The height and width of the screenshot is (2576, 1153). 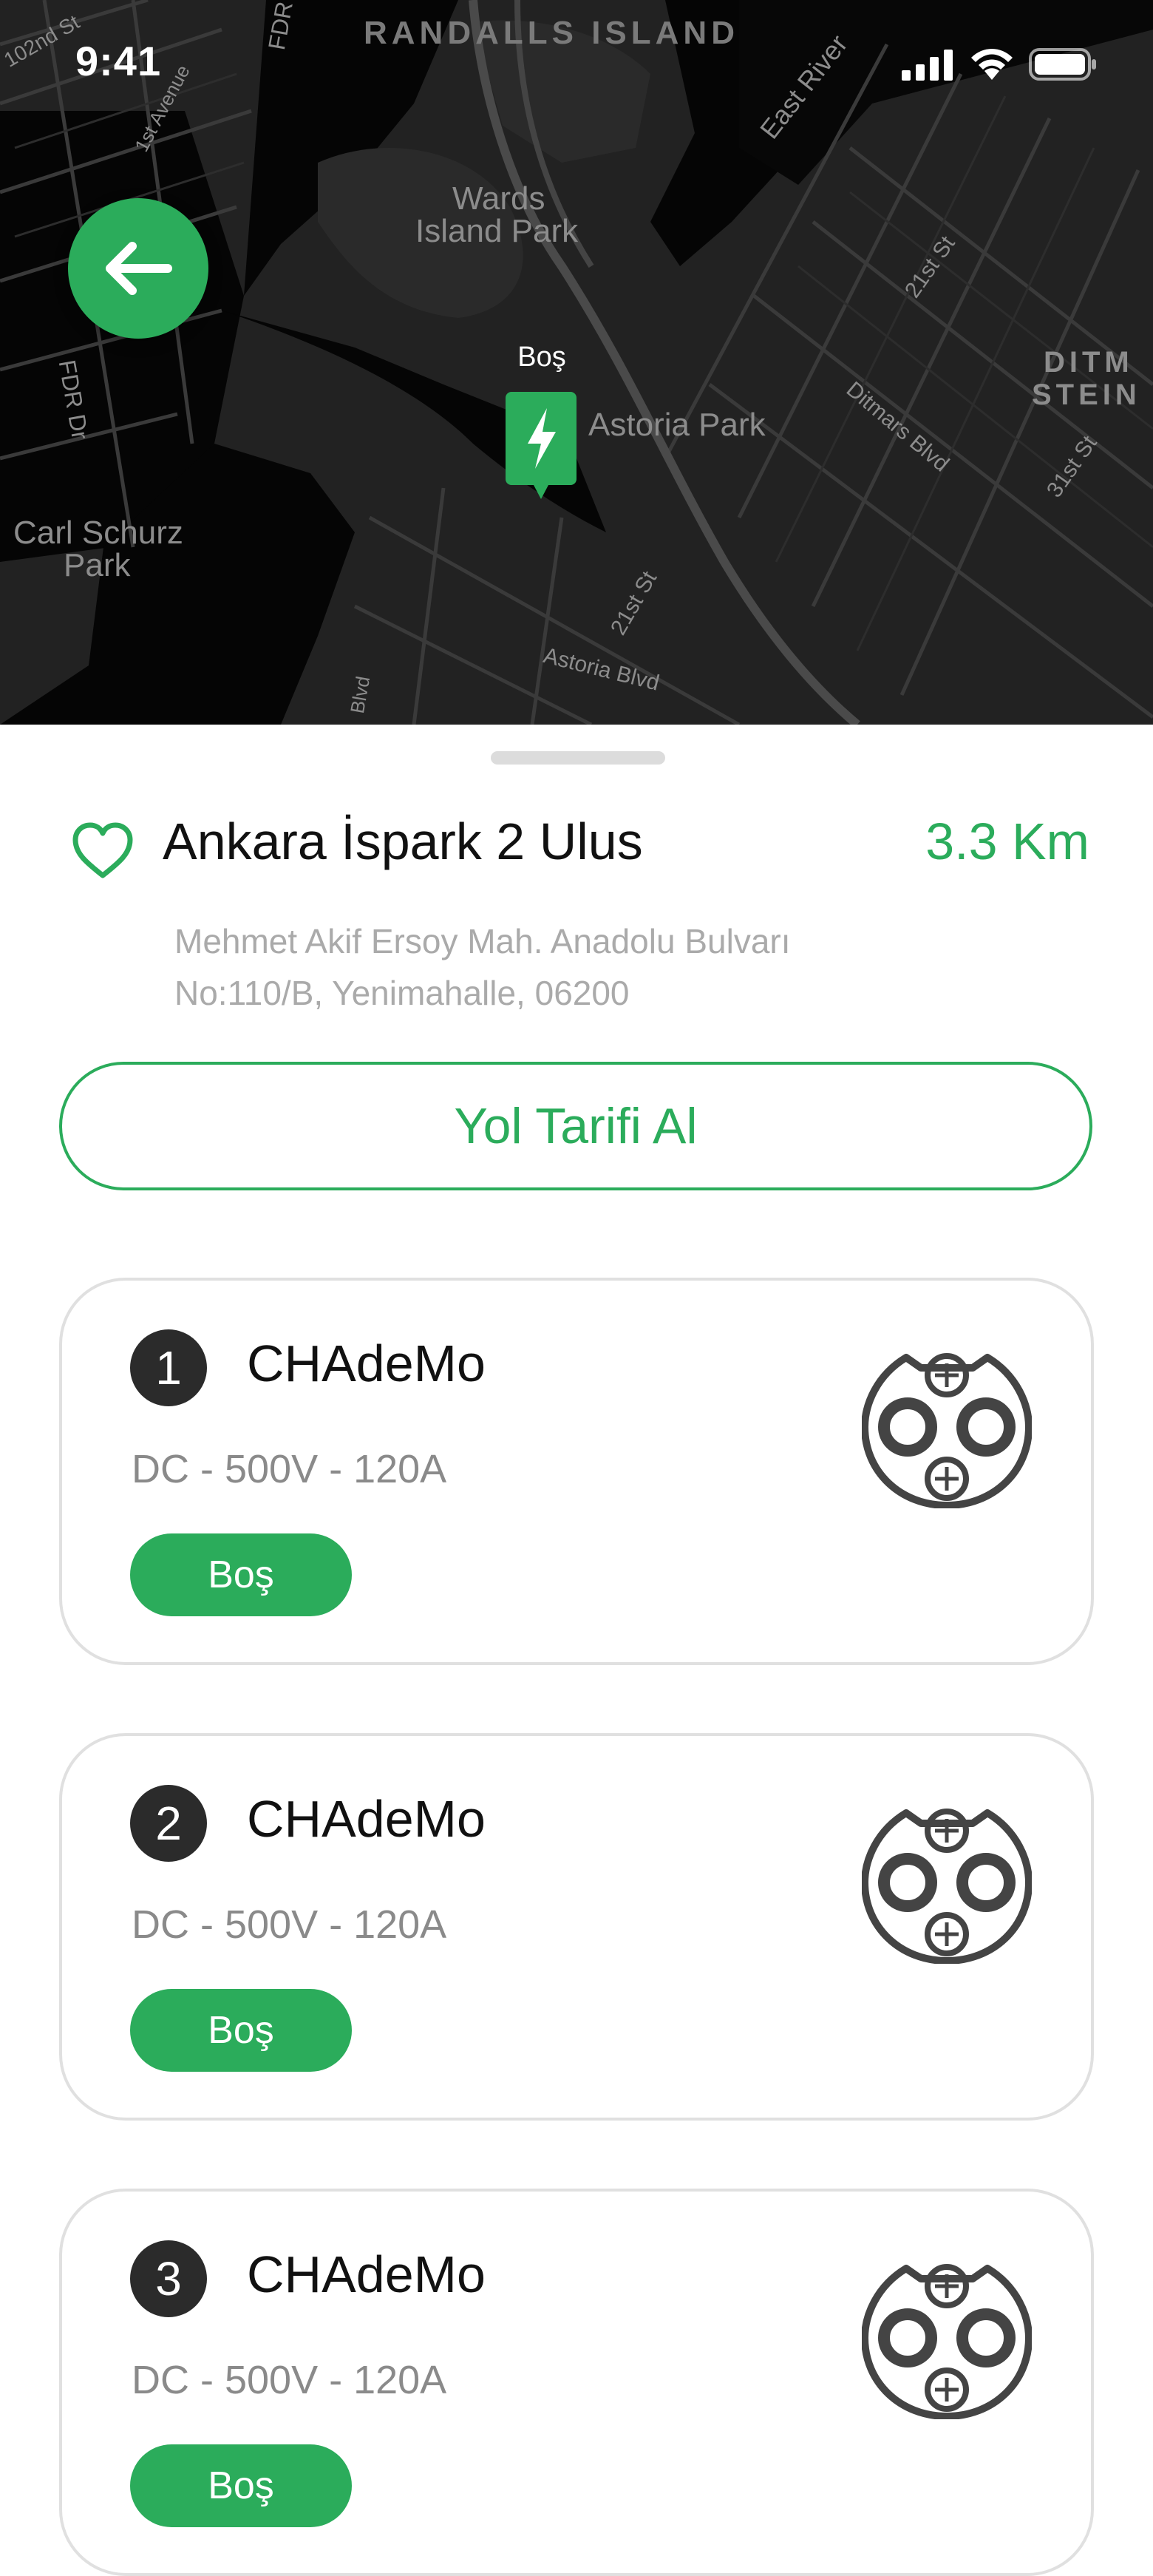 I want to click on map-label-stein: STEIN, so click(x=1086, y=395).